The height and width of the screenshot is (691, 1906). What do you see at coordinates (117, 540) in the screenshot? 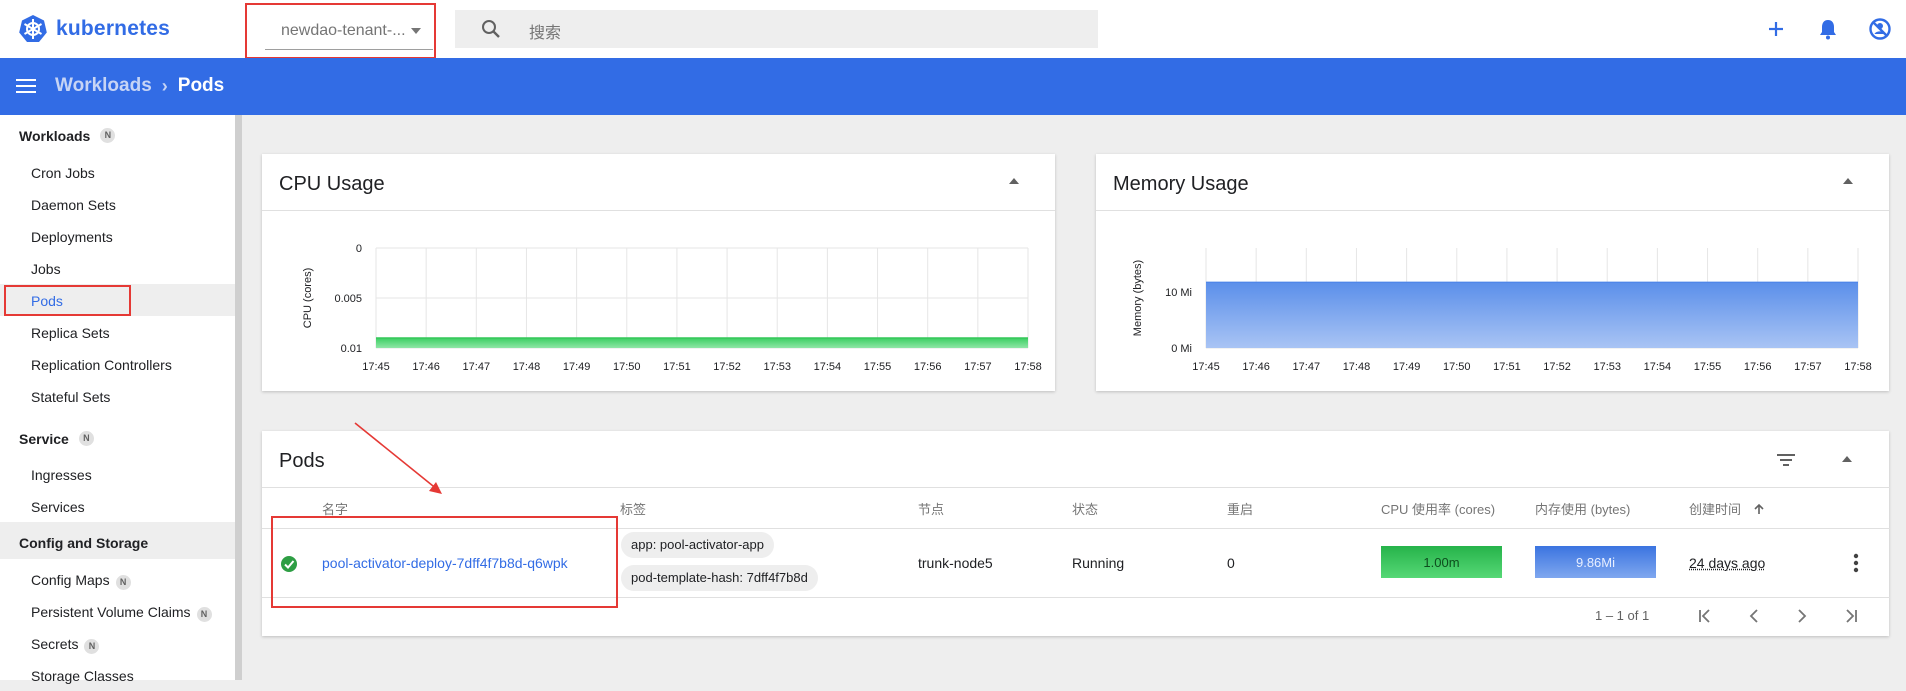
I see `sidebar-section-config-and-storage: Config and Storage` at bounding box center [117, 540].